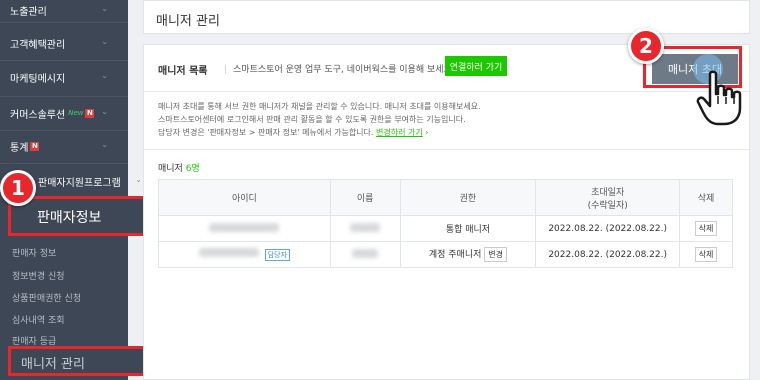  What do you see at coordinates (365, 197) in the screenshot?
I see `col-header-name: 이름` at bounding box center [365, 197].